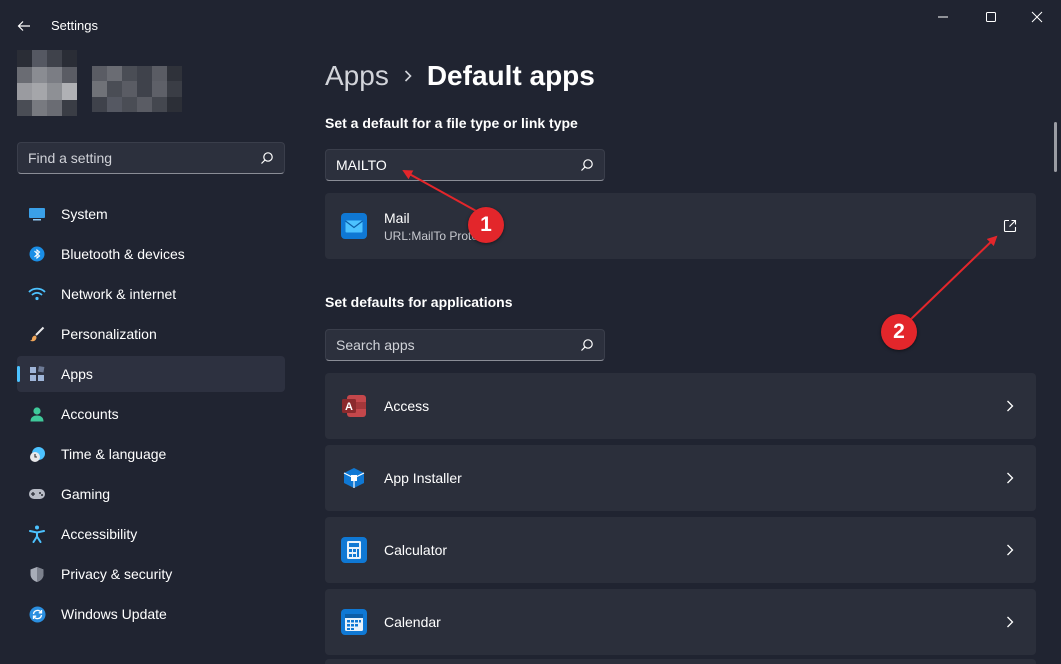 This screenshot has height=664, width=1061. I want to click on result-subtitle: URL:MailTo Proto, so click(431, 235).